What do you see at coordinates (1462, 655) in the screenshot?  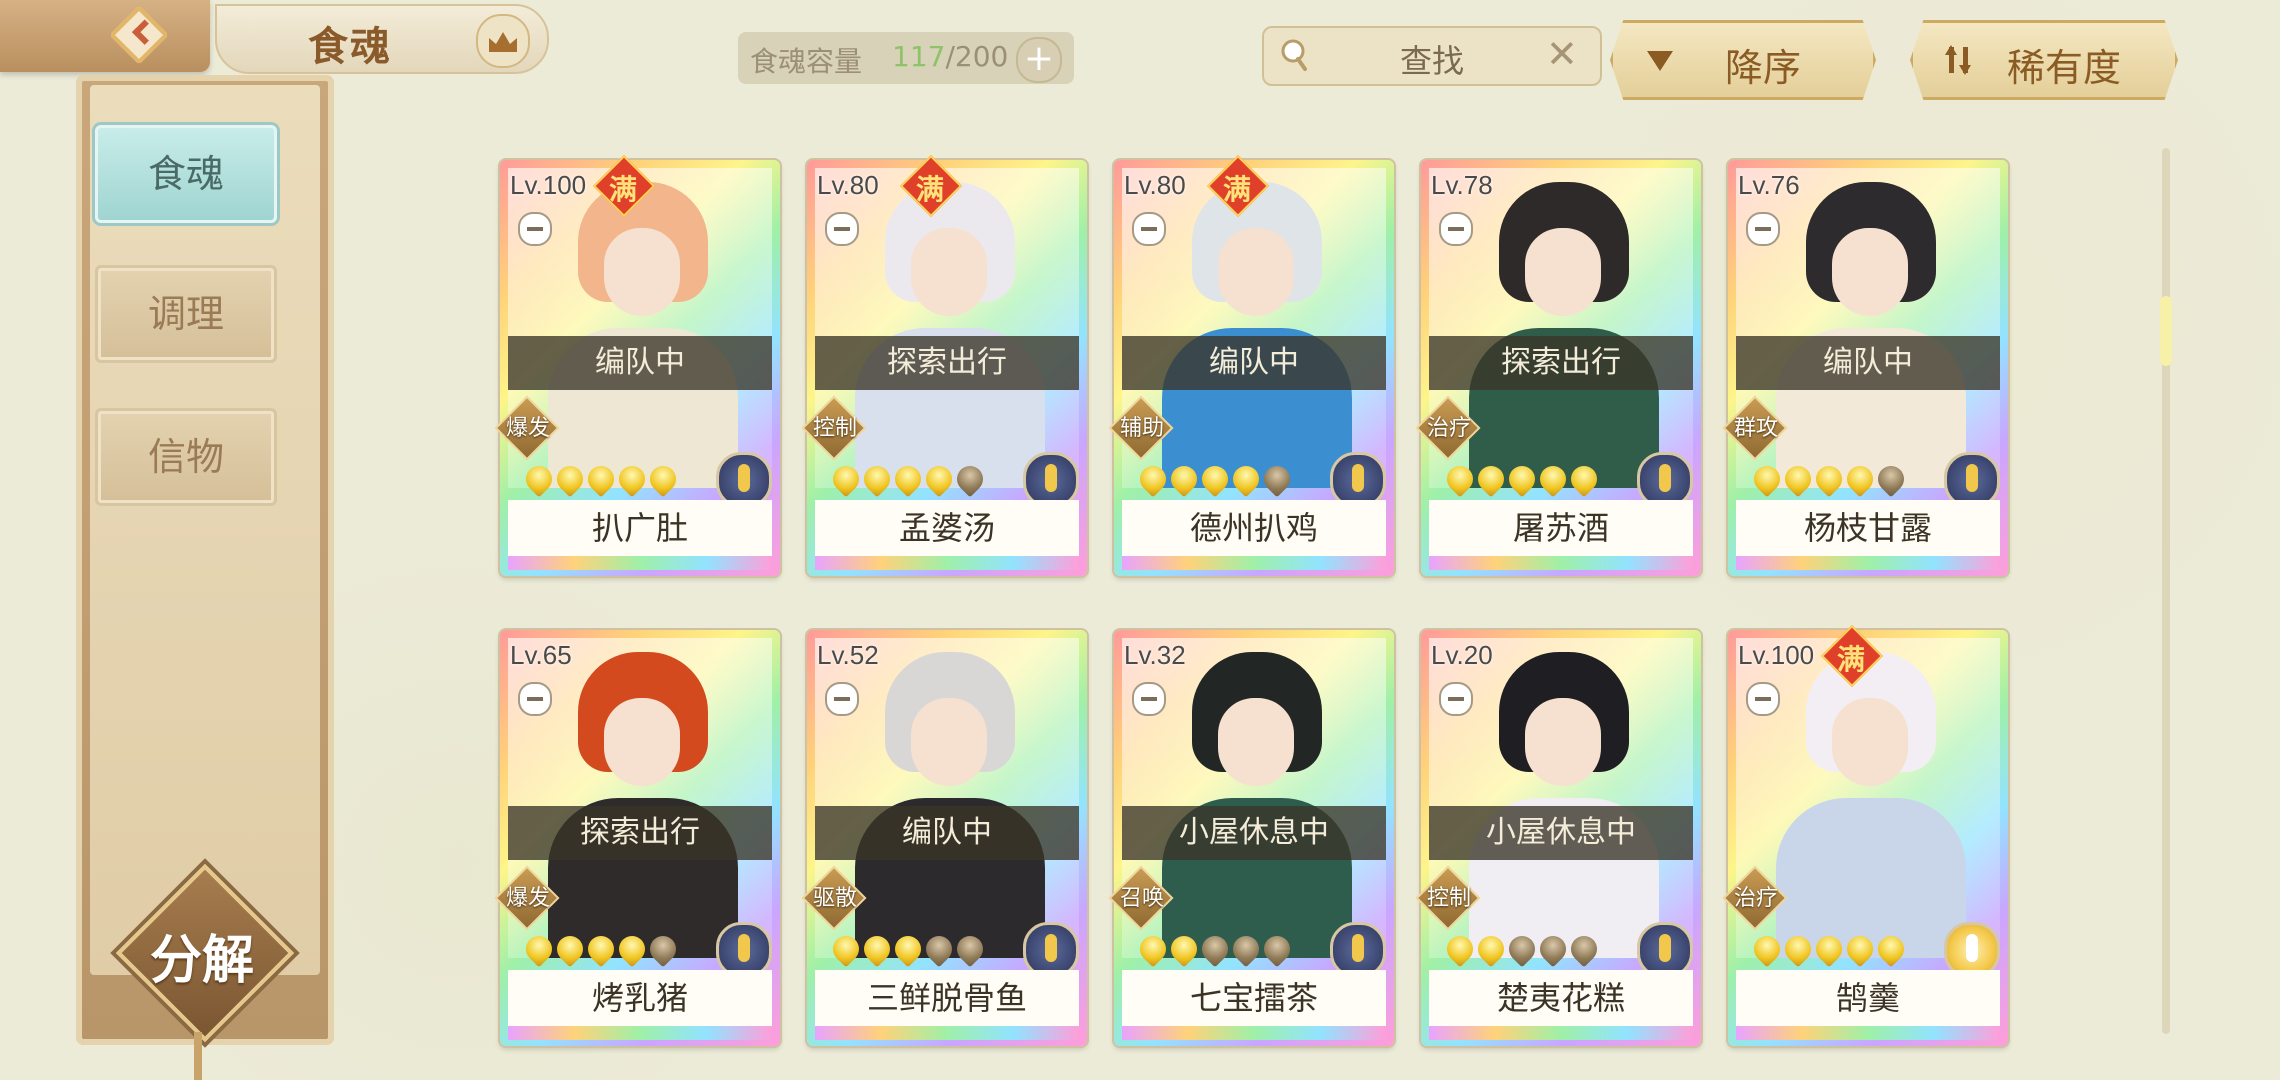 I see `level-label: Lv.20` at bounding box center [1462, 655].